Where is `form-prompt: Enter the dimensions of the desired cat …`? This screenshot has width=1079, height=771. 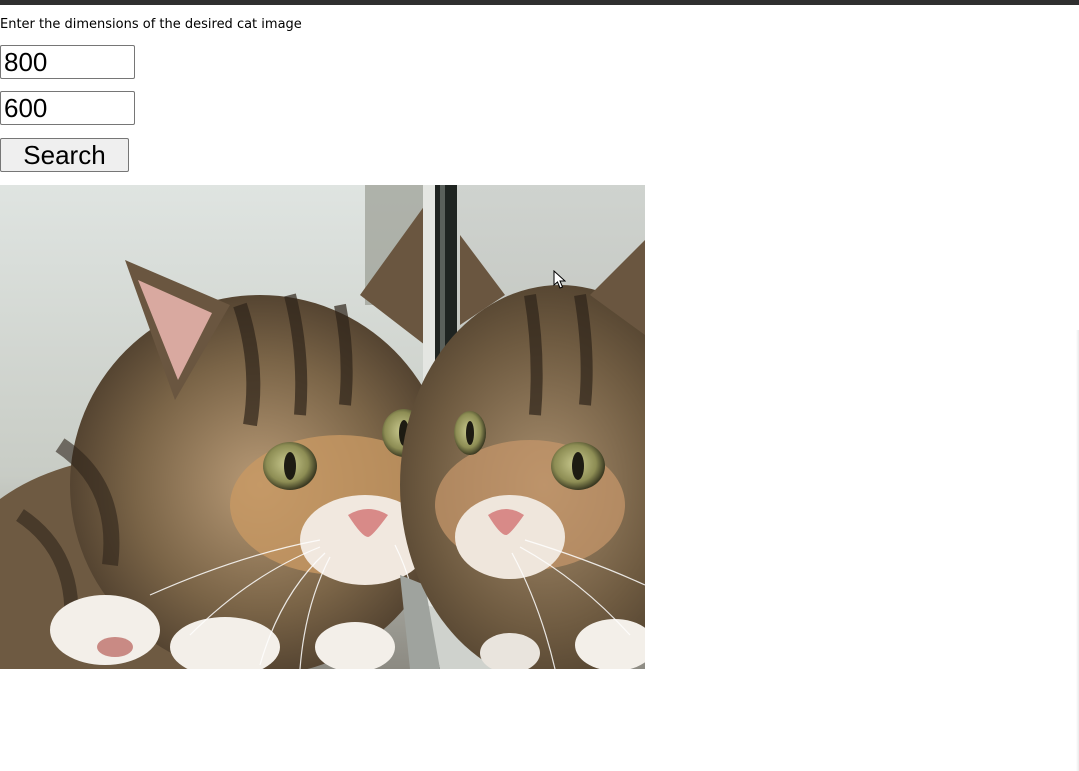 form-prompt: Enter the dimensions of the desired cat … is located at coordinates (151, 24).